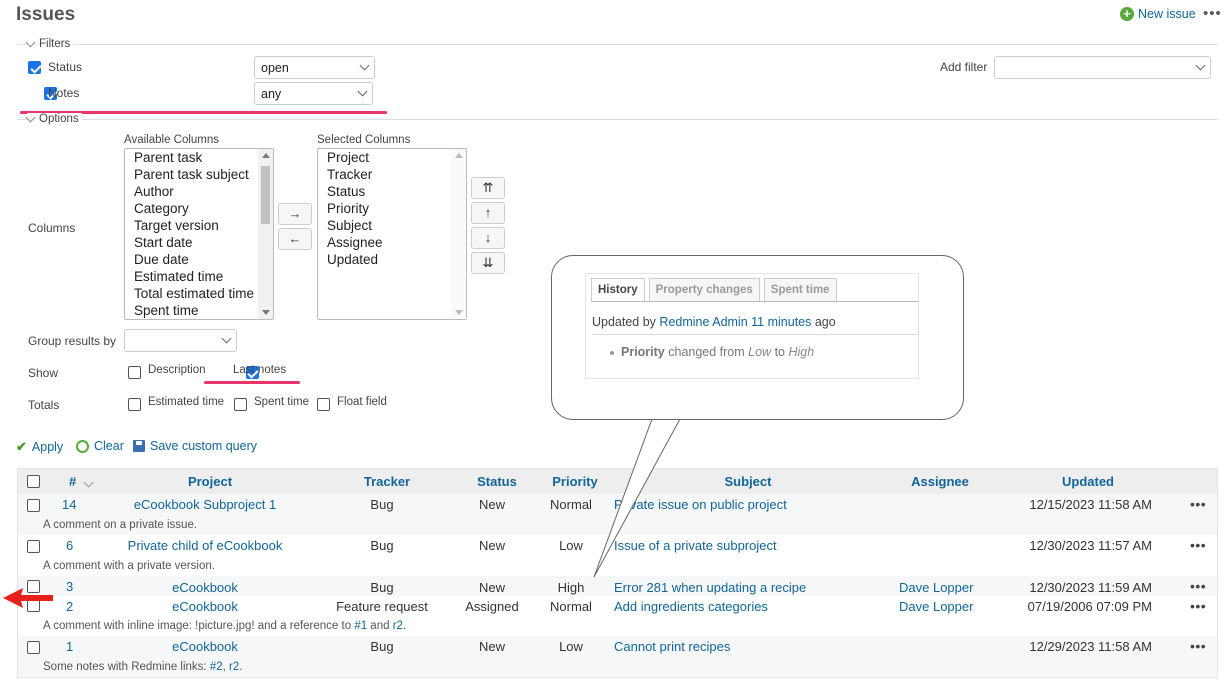 Image resolution: width=1230 pixels, height=695 pixels. Describe the element at coordinates (199, 276) in the screenshot. I see `available-column-item: Estimated time` at that location.